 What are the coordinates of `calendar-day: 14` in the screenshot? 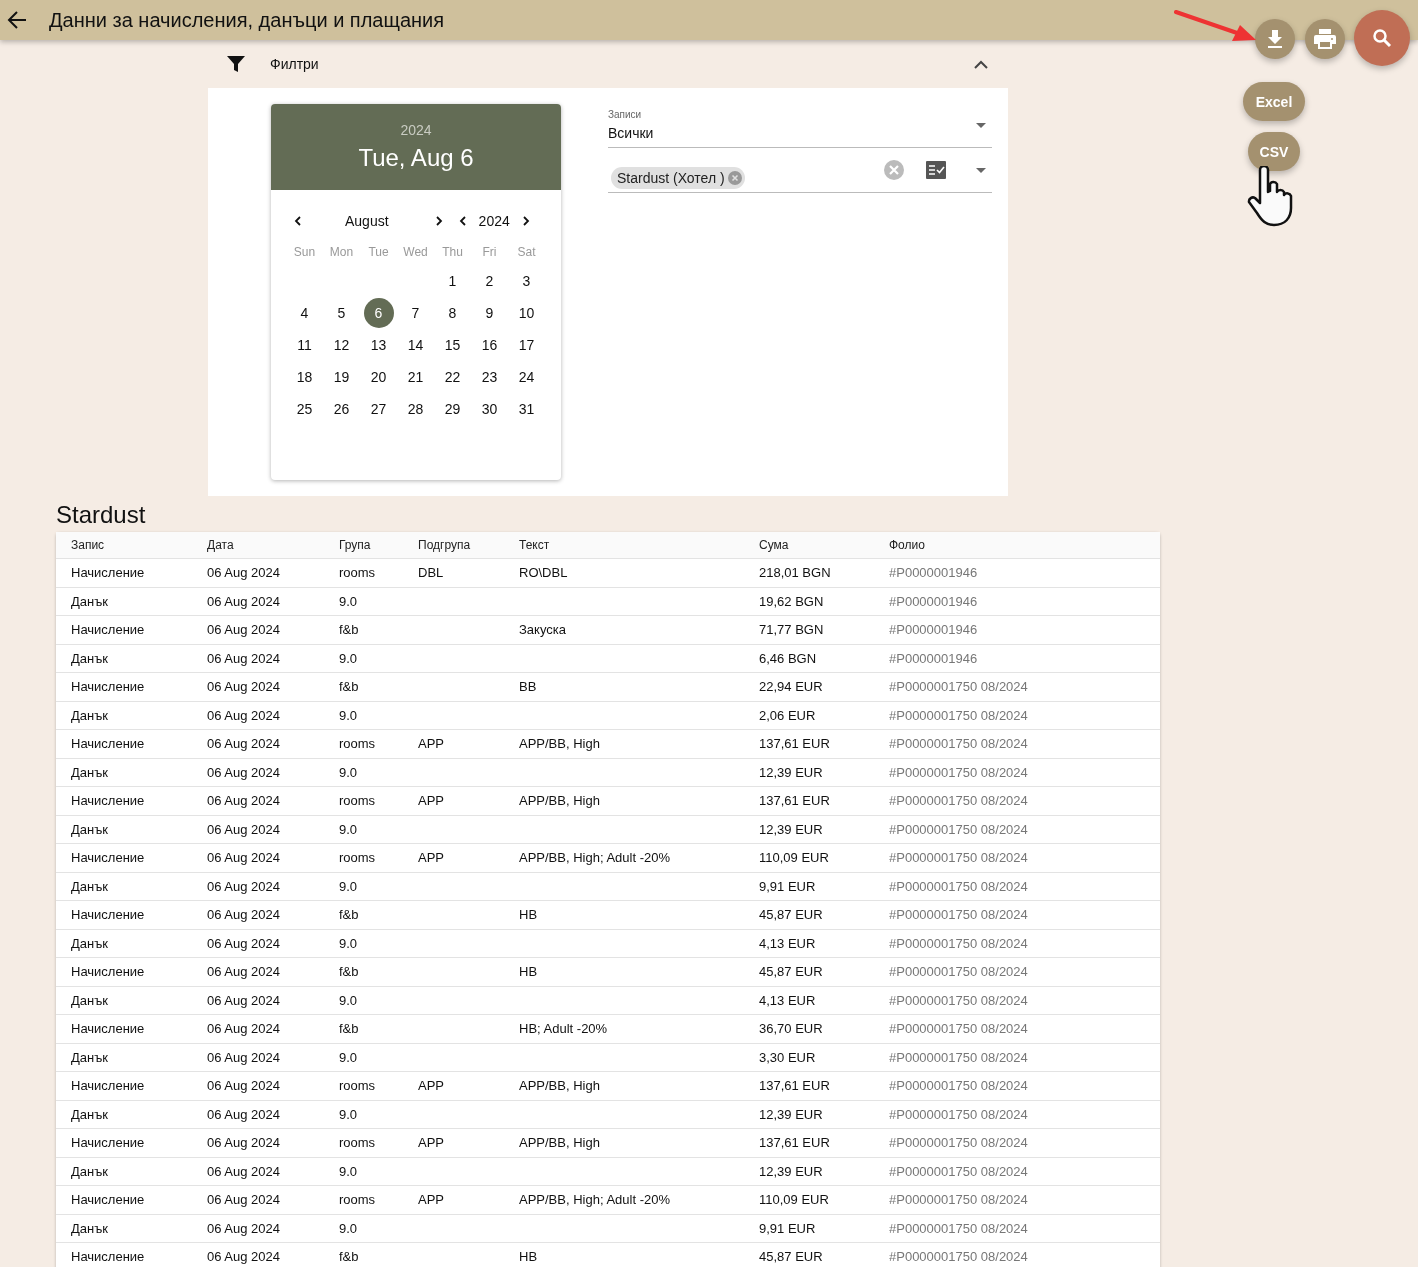 It's located at (415, 345).